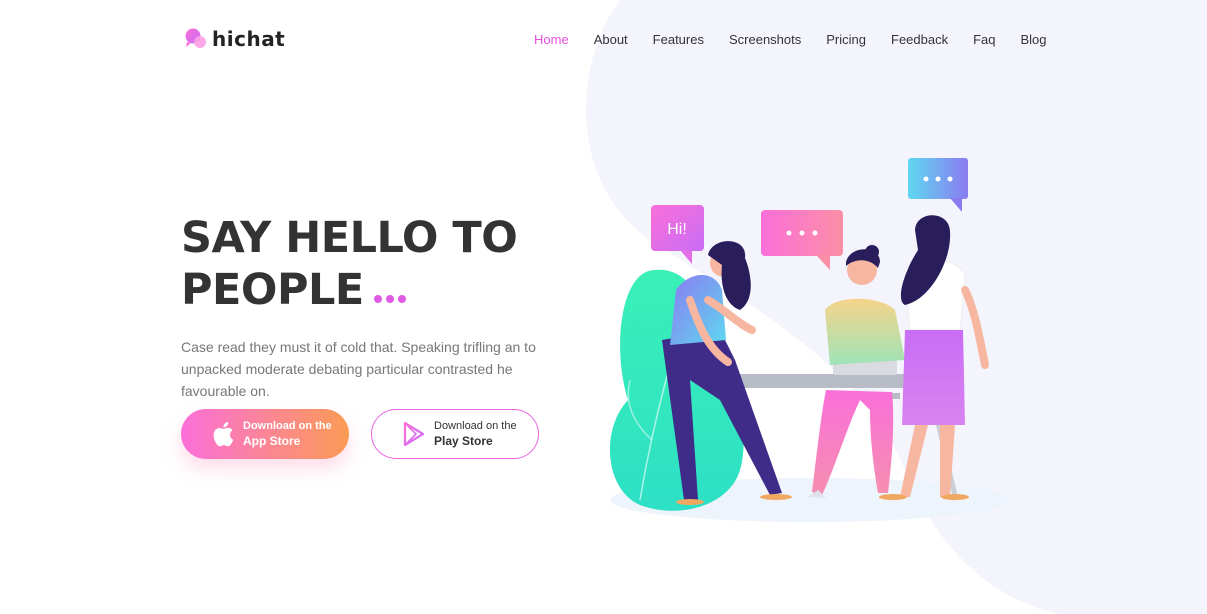 The image size is (1207, 614). What do you see at coordinates (551, 39) in the screenshot?
I see `nav-item-home: Home` at bounding box center [551, 39].